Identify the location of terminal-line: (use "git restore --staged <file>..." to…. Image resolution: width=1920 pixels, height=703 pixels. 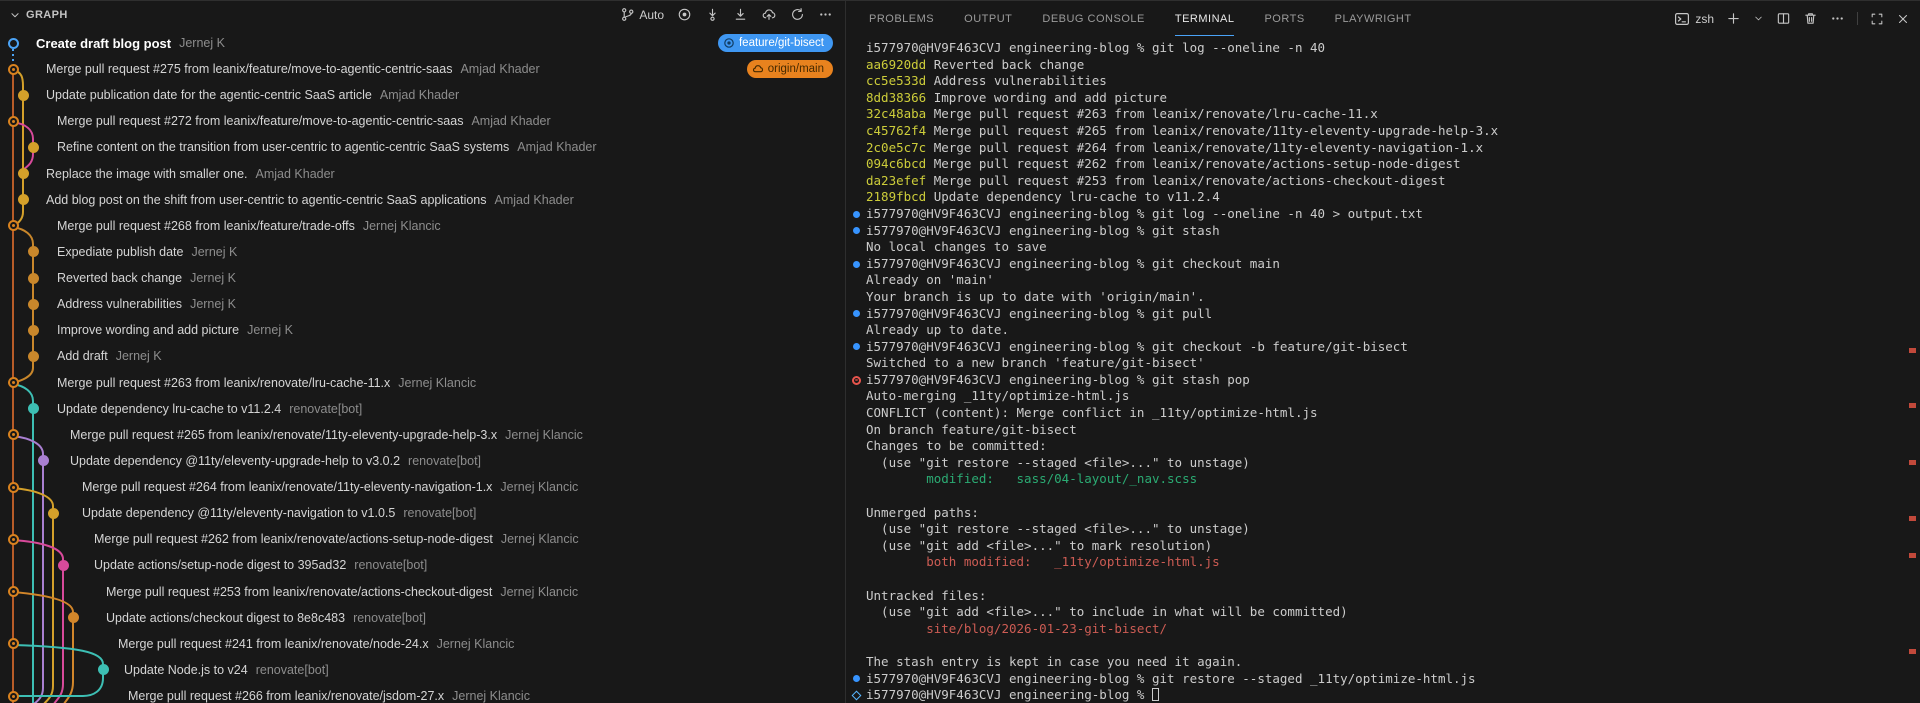
(1376, 463).